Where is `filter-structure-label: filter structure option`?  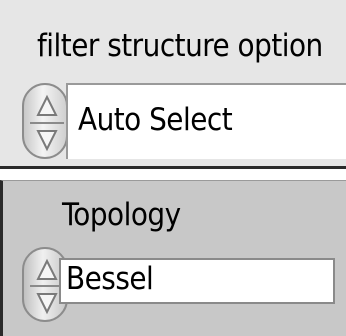 filter-structure-label: filter structure option is located at coordinates (180, 46).